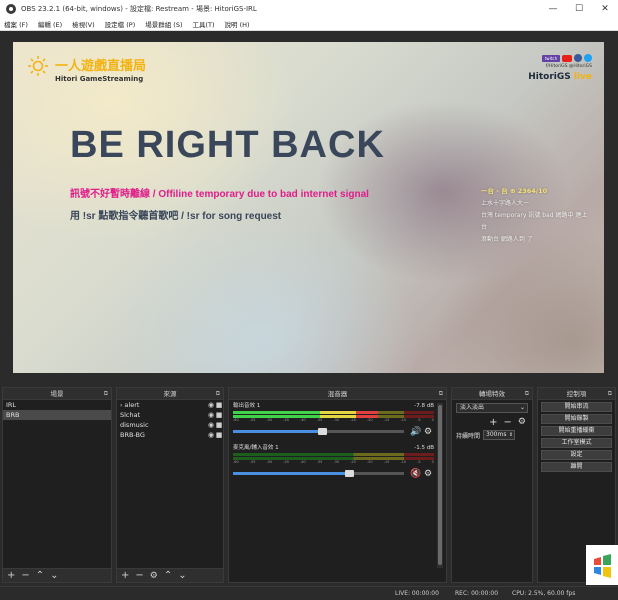 Image resolution: width=618 pixels, height=600 pixels. I want to click on sun-logo-icon, so click(38, 66).